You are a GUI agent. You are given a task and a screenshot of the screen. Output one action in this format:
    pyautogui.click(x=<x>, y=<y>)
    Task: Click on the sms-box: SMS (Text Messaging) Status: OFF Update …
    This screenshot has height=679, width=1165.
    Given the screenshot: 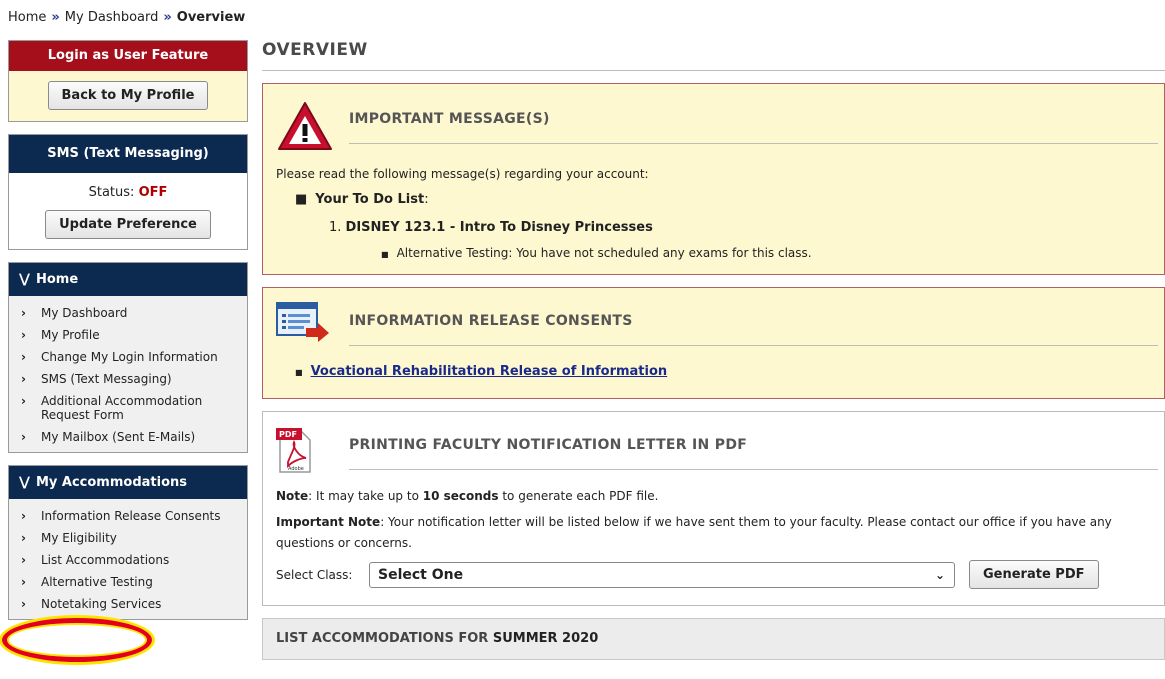 What is the action you would take?
    pyautogui.click(x=128, y=192)
    